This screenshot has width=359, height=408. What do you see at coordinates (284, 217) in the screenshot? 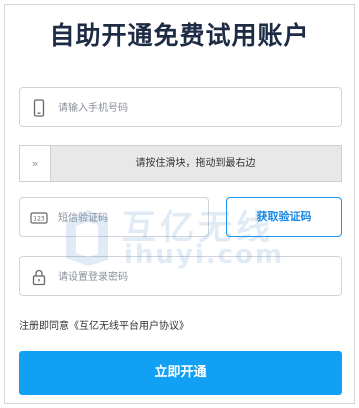
I see `get-code-button: 获取验证码` at bounding box center [284, 217].